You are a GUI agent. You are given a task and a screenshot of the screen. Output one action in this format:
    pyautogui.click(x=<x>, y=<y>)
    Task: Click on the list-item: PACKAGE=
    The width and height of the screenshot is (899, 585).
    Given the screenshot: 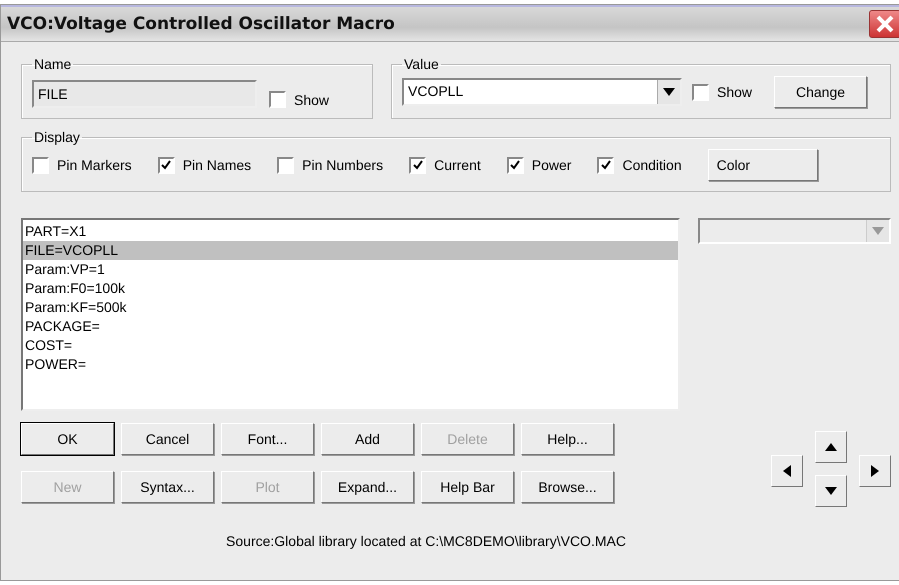 What is the action you would take?
    pyautogui.click(x=350, y=326)
    